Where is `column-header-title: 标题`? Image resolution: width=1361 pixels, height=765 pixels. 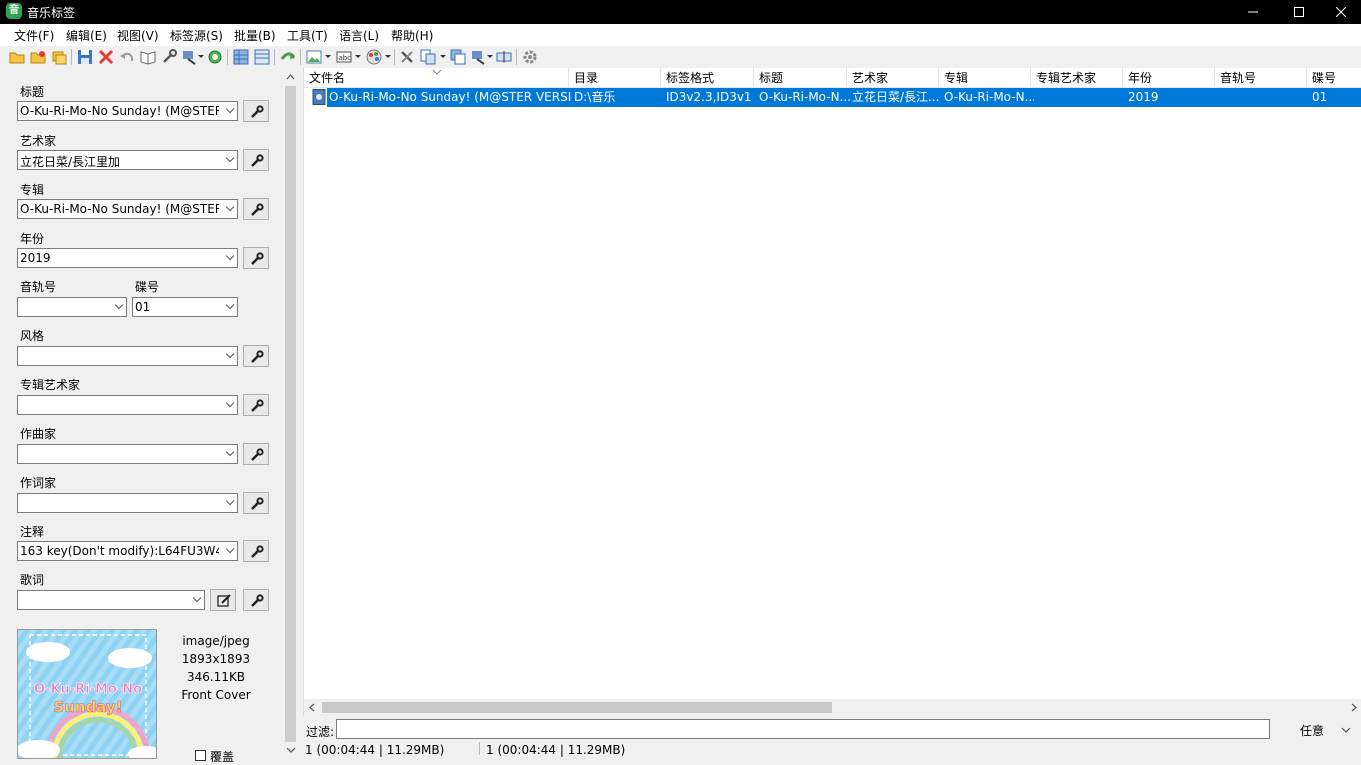
column-header-title: 标题 is located at coordinates (800, 78).